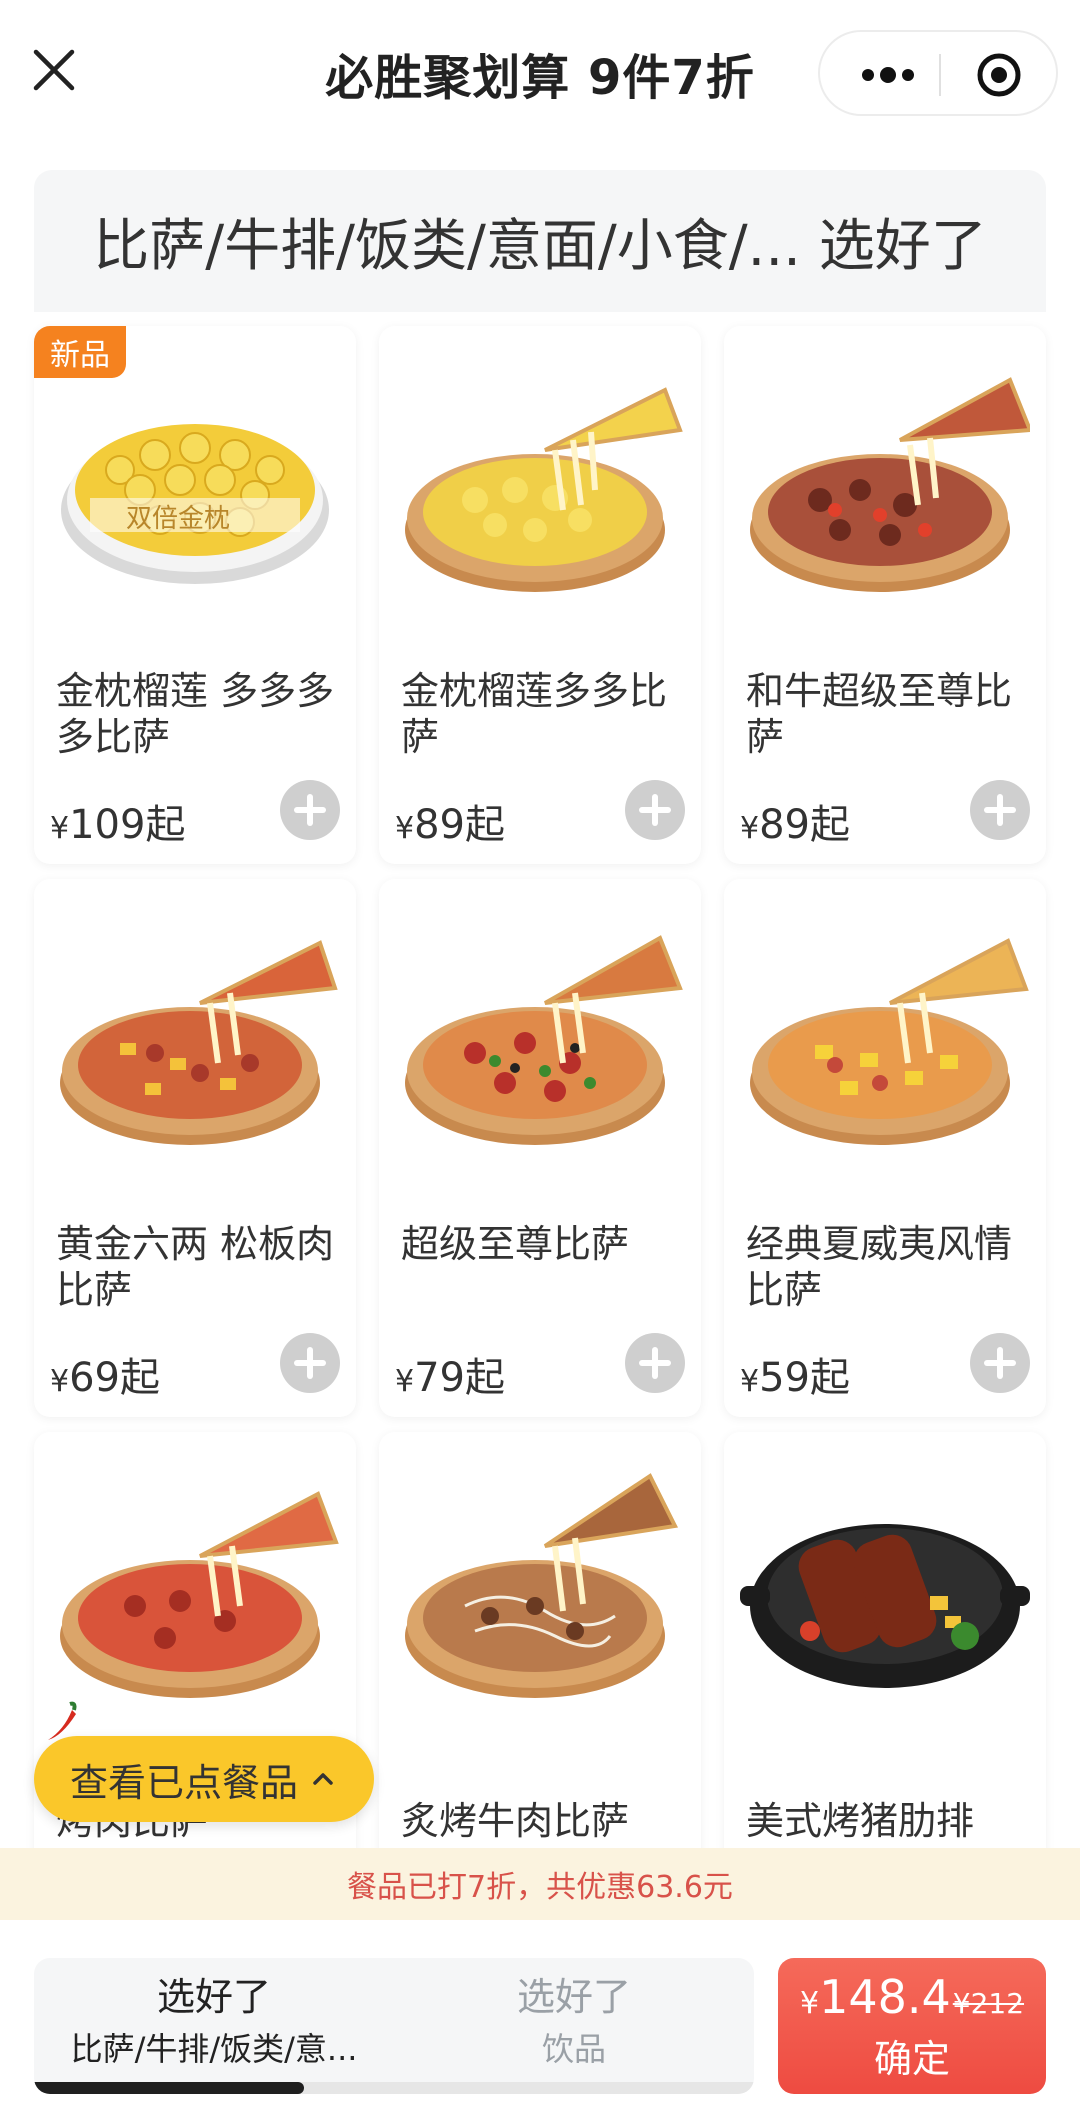 The height and width of the screenshot is (2123, 1080). I want to click on bottom-bar: 选好了 比萨/牛排/饭类/意... 选好了 饮品 ¥148.4¥212 确定, so click(540, 2021).